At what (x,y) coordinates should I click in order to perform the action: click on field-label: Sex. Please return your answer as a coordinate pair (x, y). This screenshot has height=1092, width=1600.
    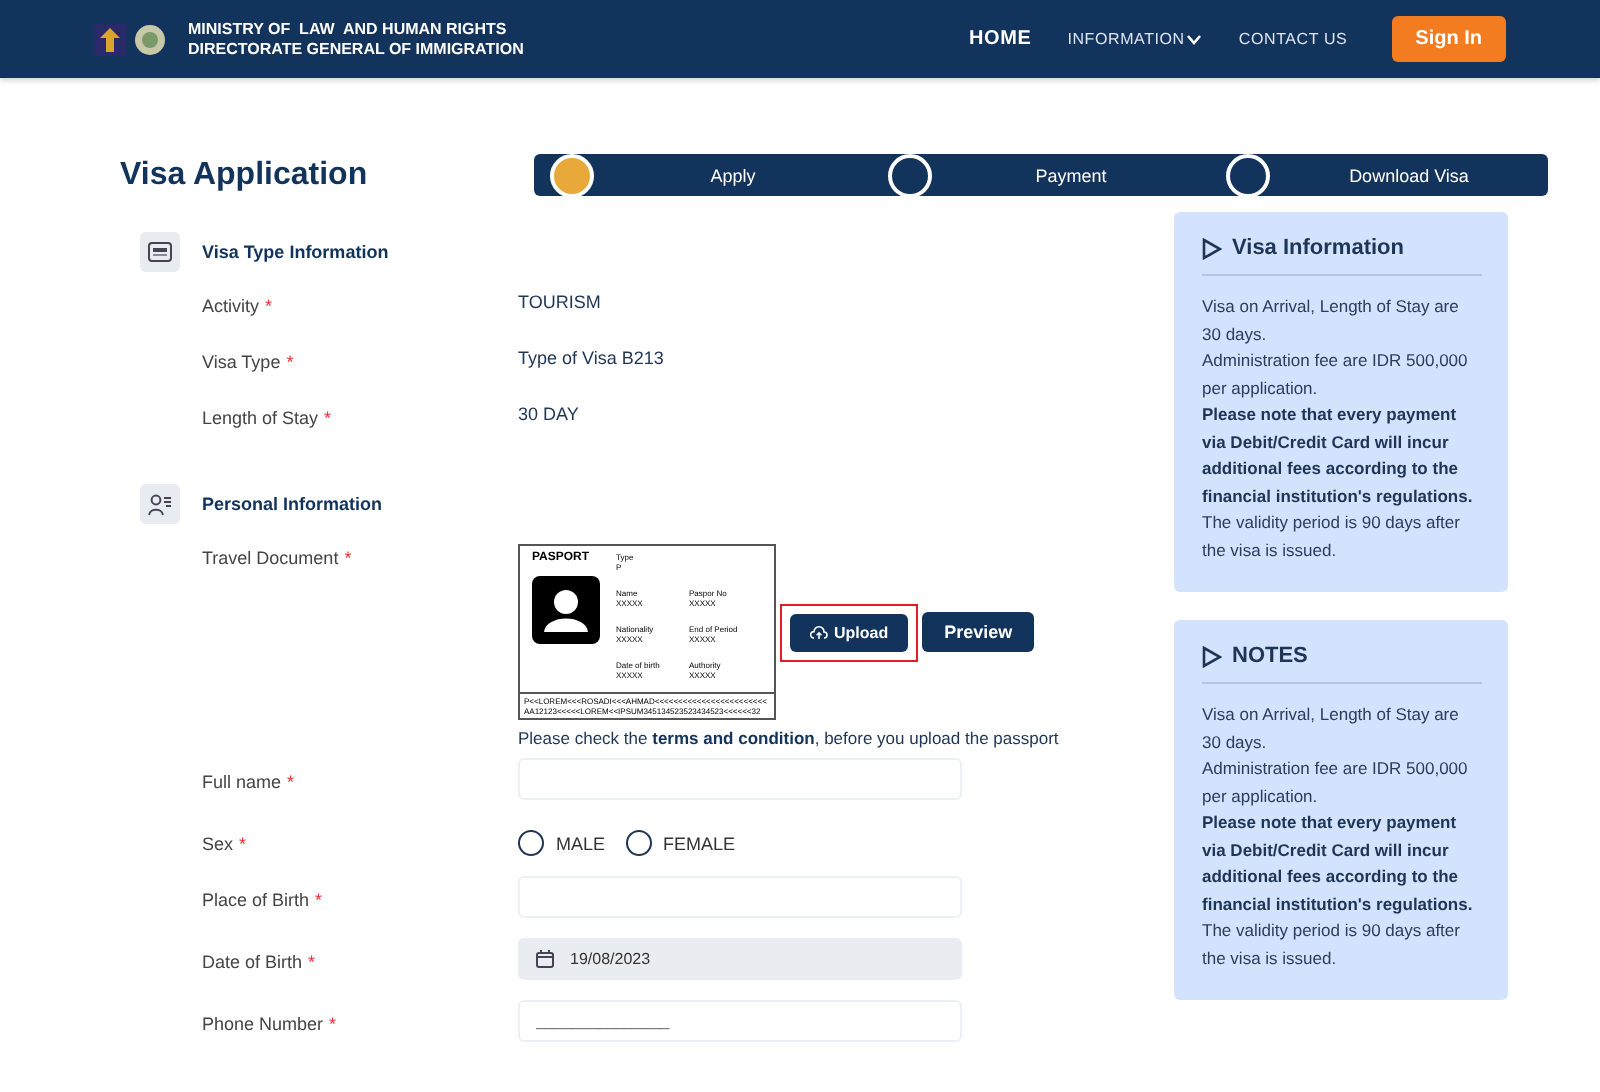
    Looking at the image, I should click on (218, 844).